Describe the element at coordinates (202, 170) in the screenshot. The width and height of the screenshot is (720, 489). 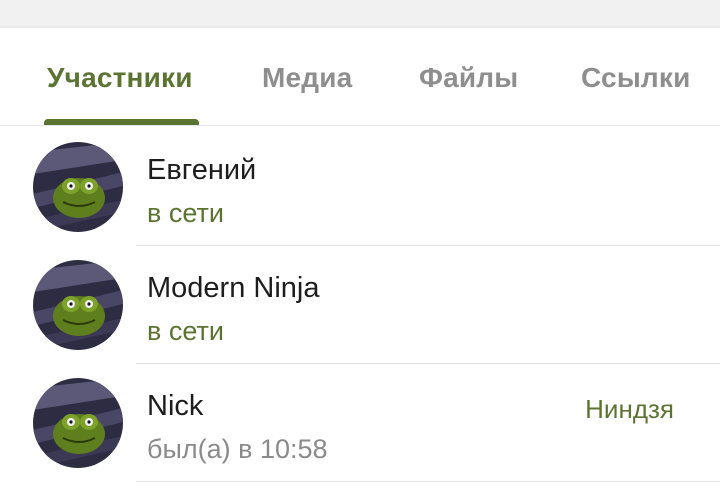
I see `member-name: Евгений` at that location.